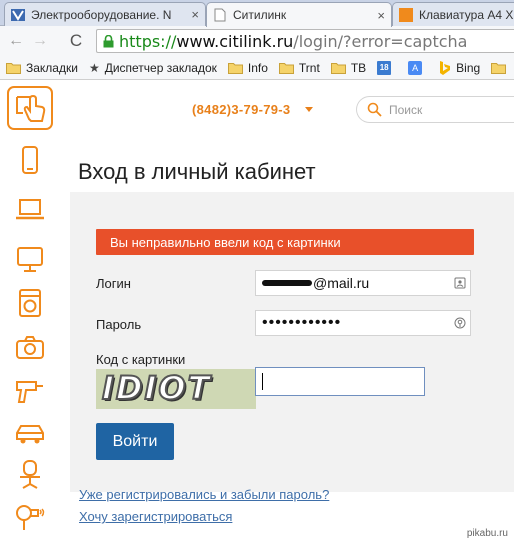 The height and width of the screenshot is (543, 514). I want to click on search-icon, so click(374, 109).